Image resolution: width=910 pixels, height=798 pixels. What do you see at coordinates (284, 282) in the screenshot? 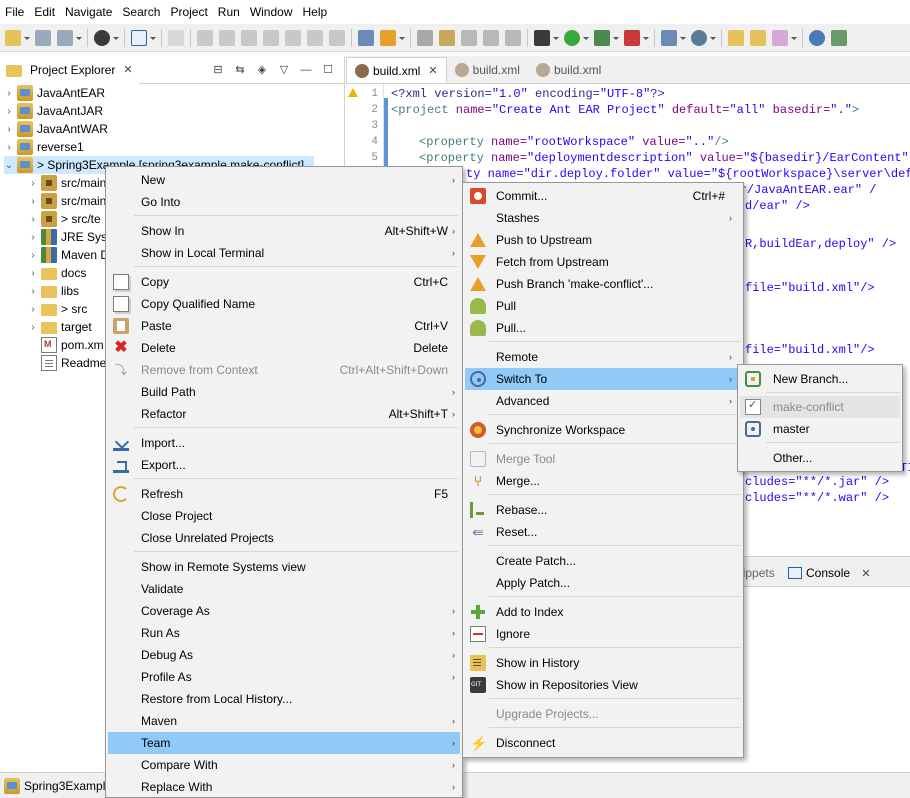
I see `menu-item-copy: Copy Ctrl+C` at bounding box center [284, 282].